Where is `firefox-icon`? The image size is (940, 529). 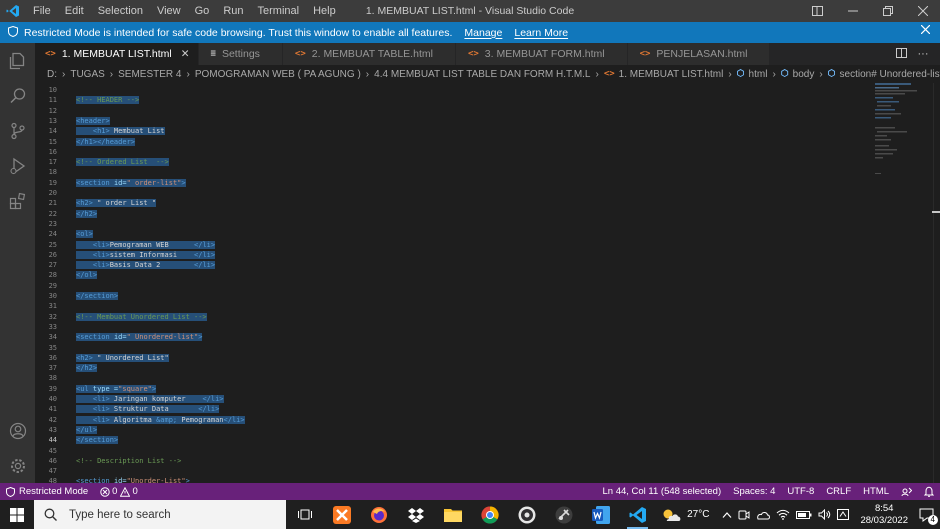
firefox-icon is located at coordinates (378, 514).